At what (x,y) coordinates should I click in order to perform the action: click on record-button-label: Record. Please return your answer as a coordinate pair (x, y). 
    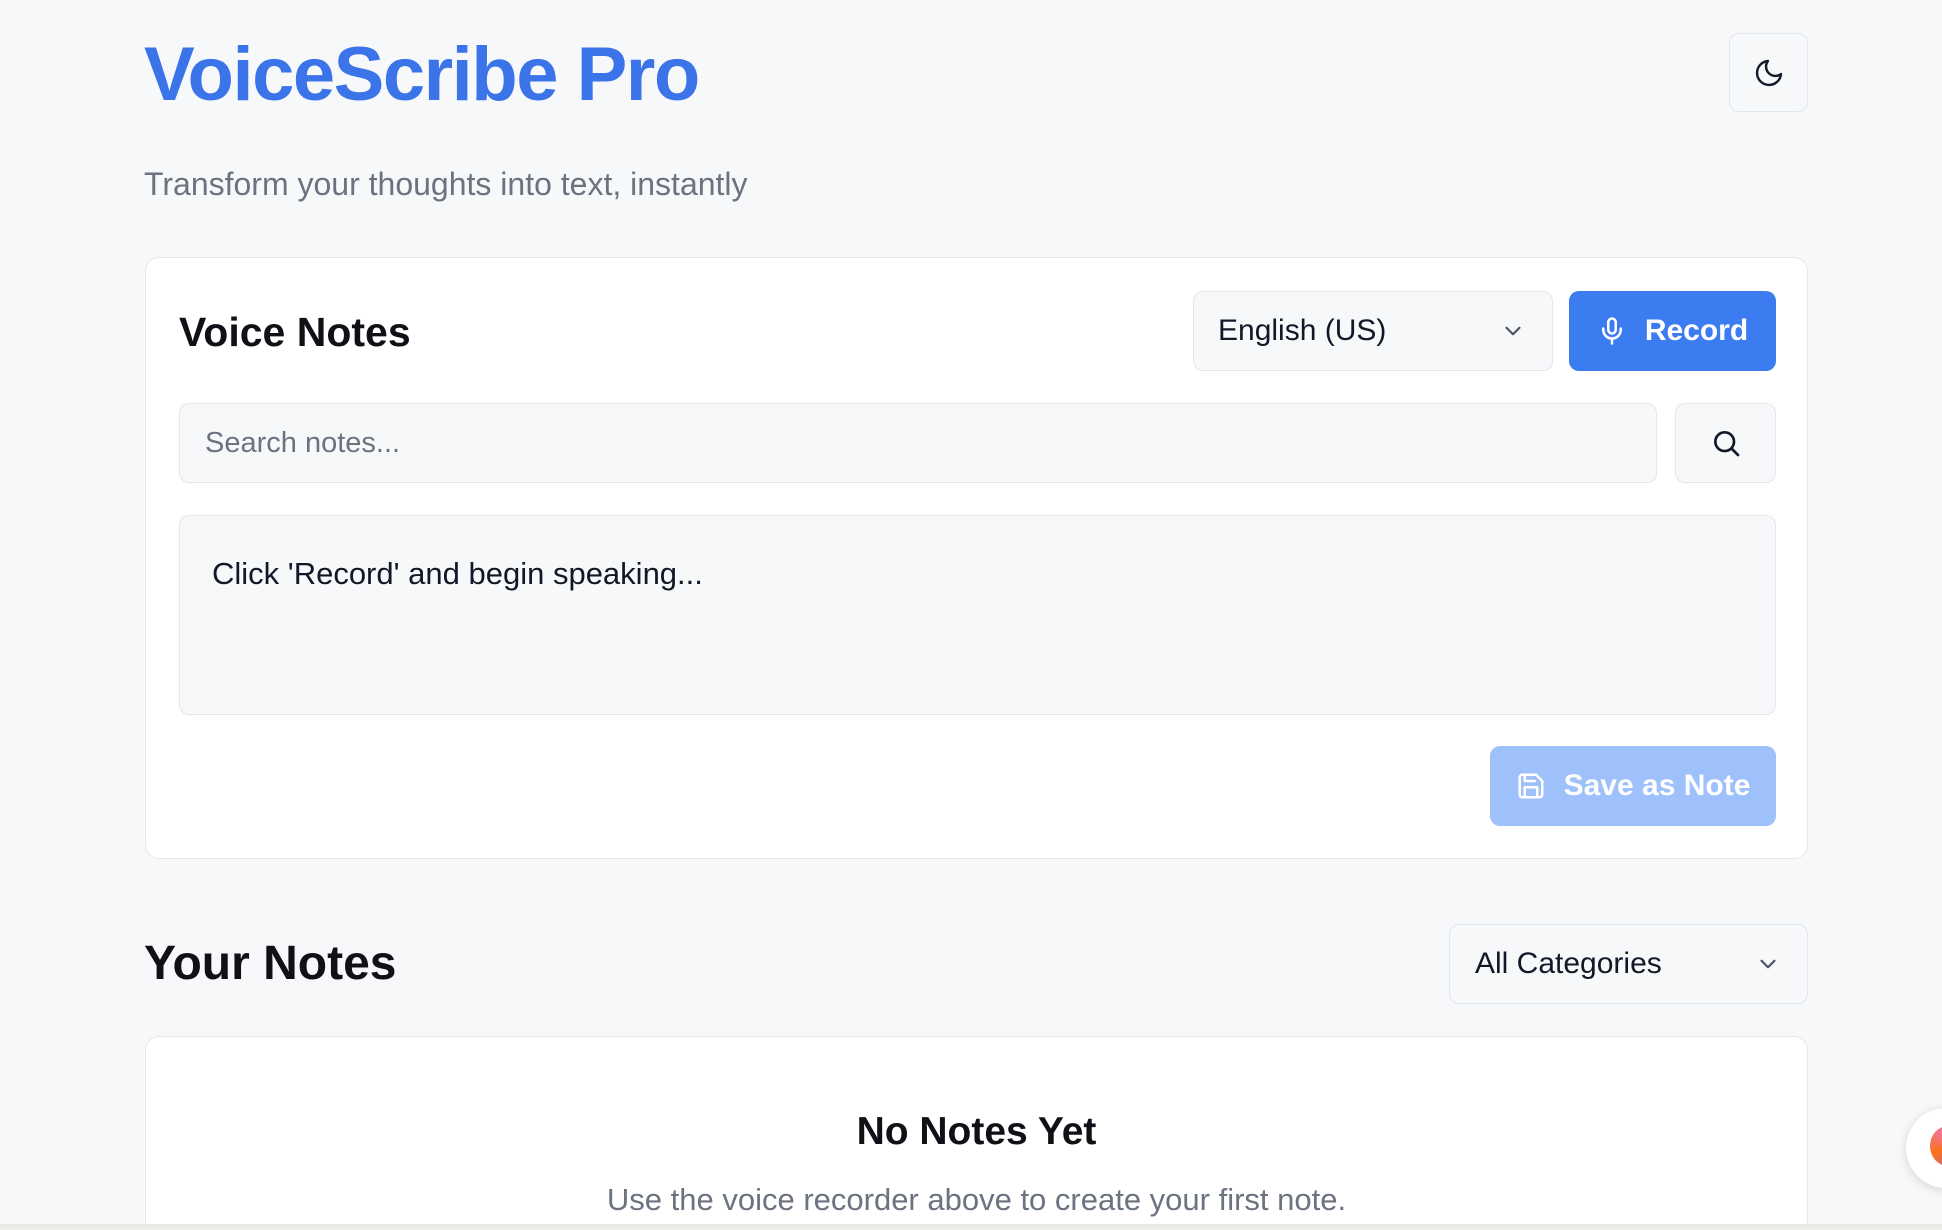
    Looking at the image, I should click on (1696, 330).